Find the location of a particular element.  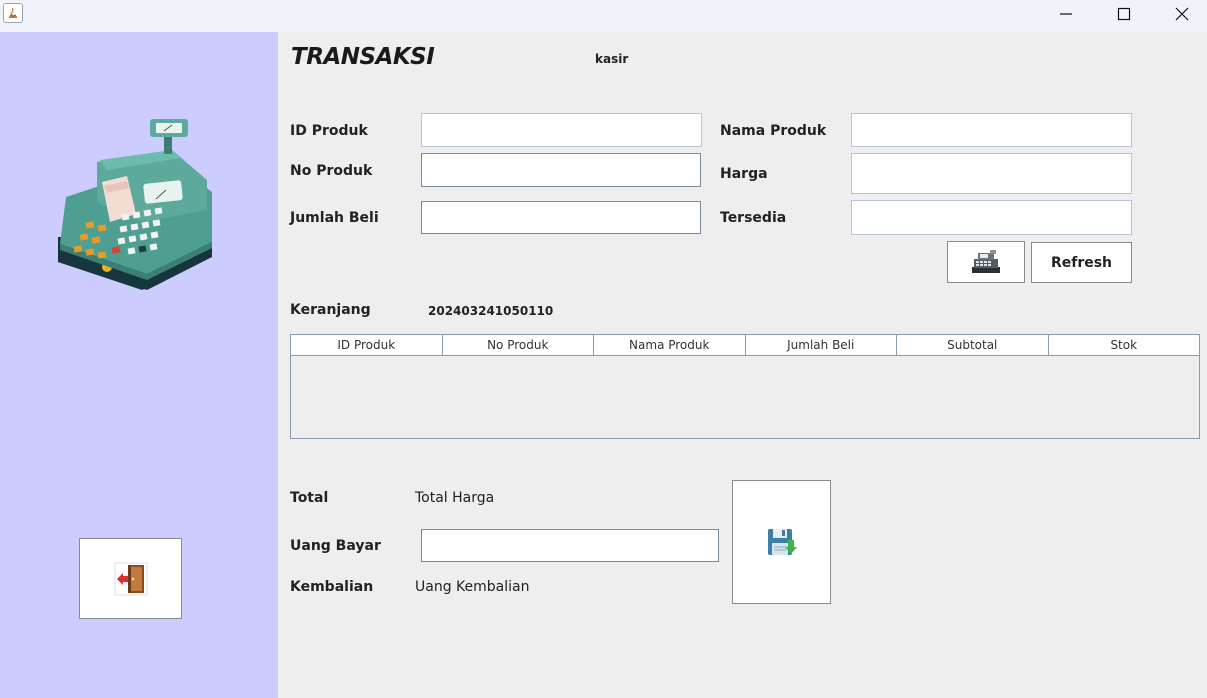

kembalian-label: Kembalian is located at coordinates (332, 587).